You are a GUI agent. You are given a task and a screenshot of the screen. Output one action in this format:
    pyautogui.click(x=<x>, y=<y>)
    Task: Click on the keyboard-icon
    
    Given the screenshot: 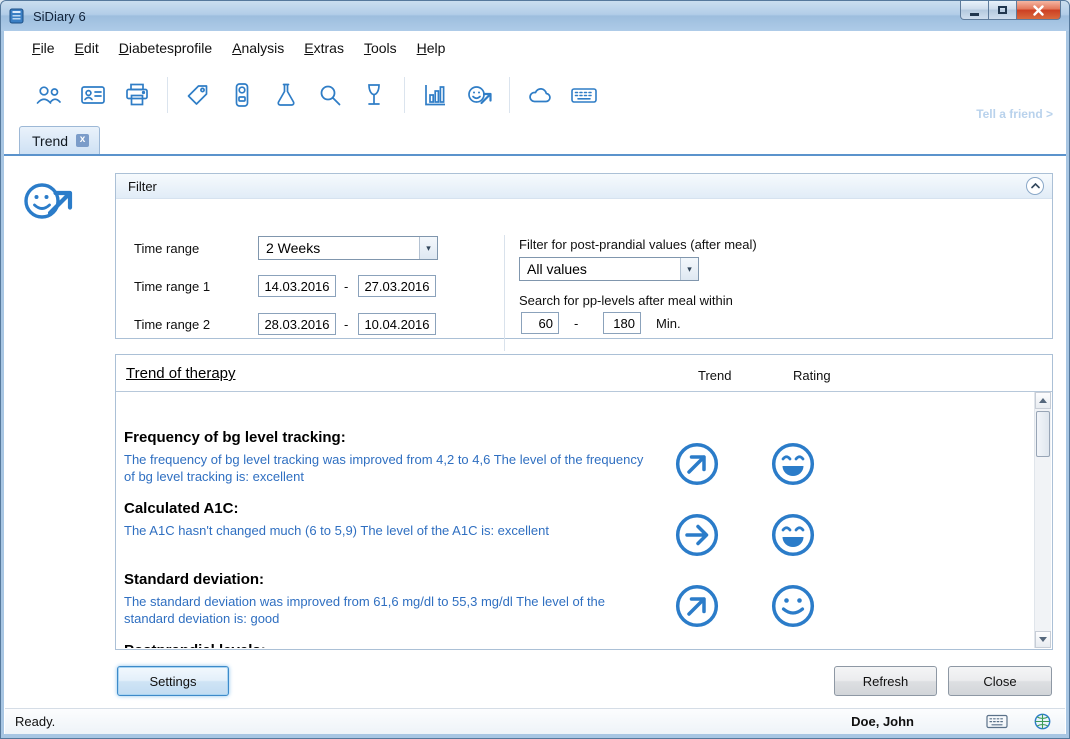 What is the action you would take?
    pyautogui.click(x=584, y=95)
    